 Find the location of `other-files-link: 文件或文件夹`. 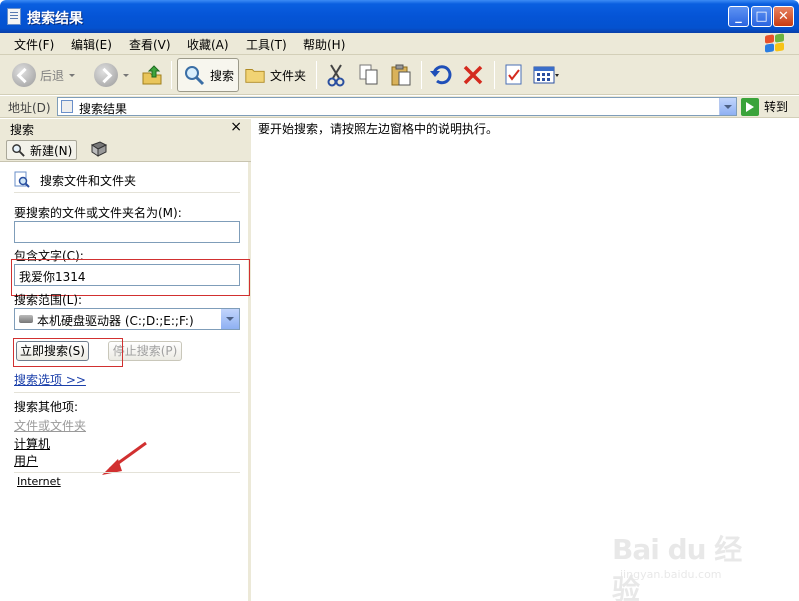

other-files-link: 文件或文件夹 is located at coordinates (50, 425).